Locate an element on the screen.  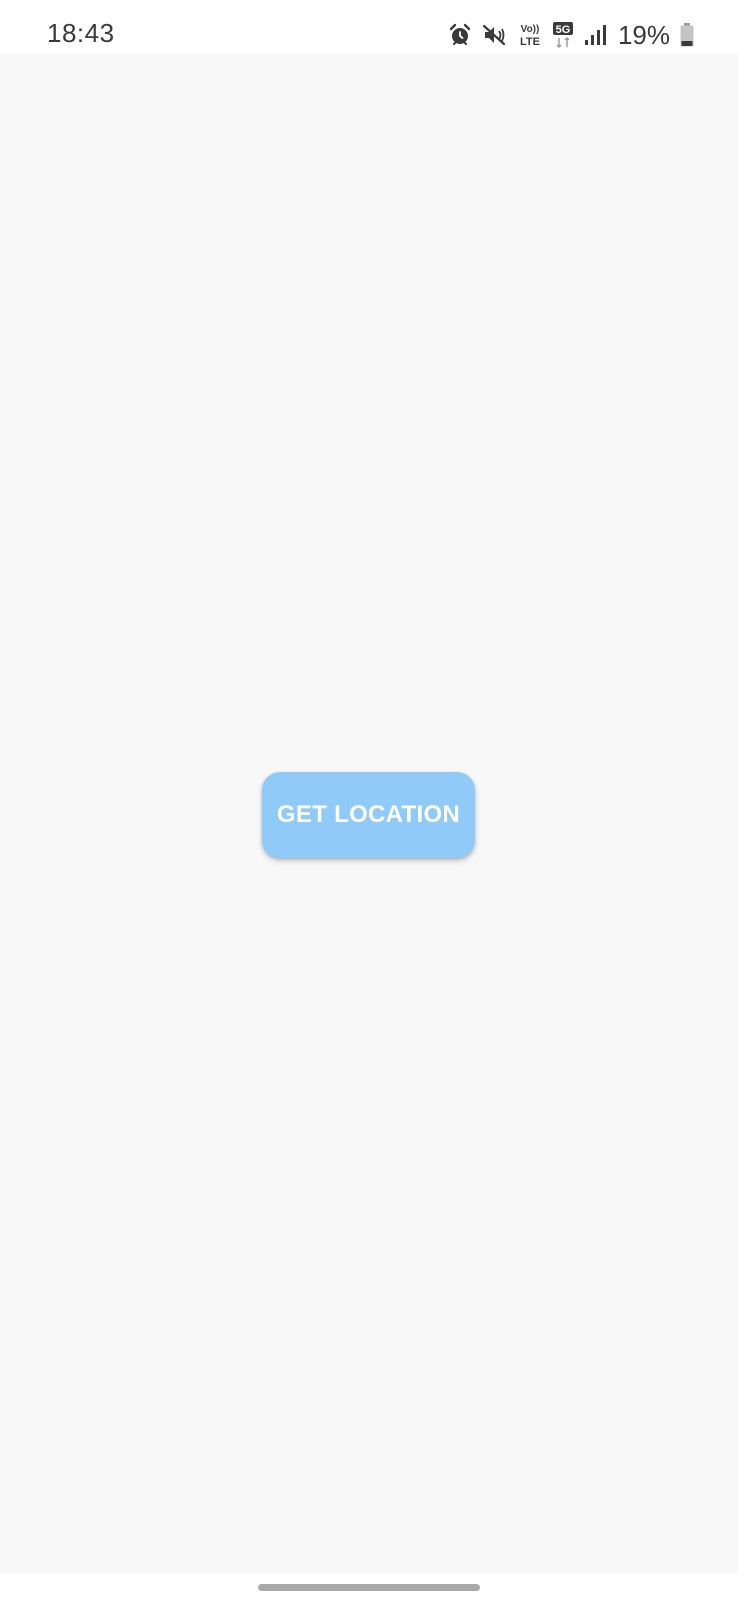
home-indicator is located at coordinates (369, 1587).